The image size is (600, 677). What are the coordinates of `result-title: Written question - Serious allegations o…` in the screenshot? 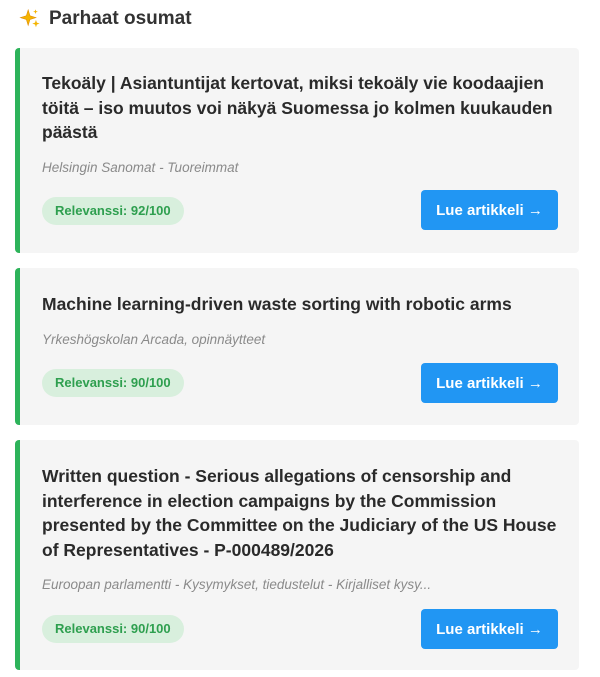 It's located at (299, 513).